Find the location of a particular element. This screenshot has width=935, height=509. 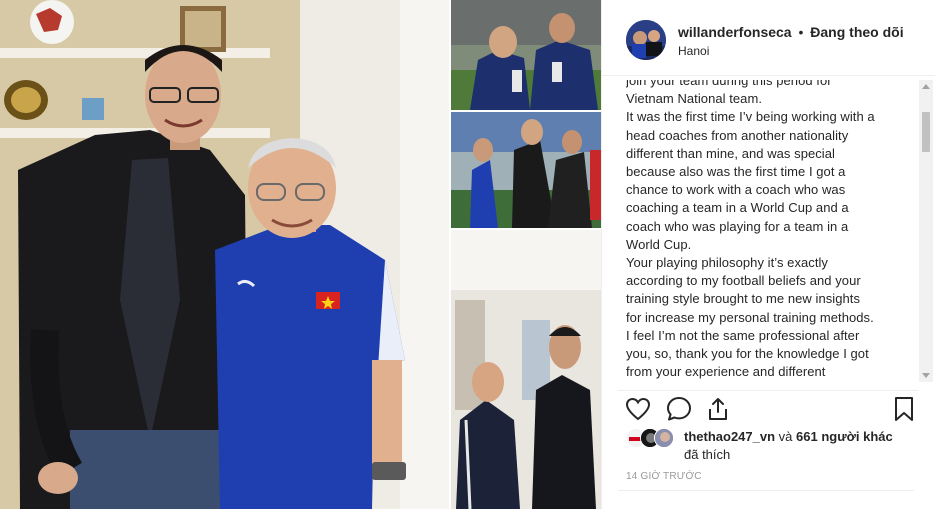

liker-avatars is located at coordinates (654, 439).